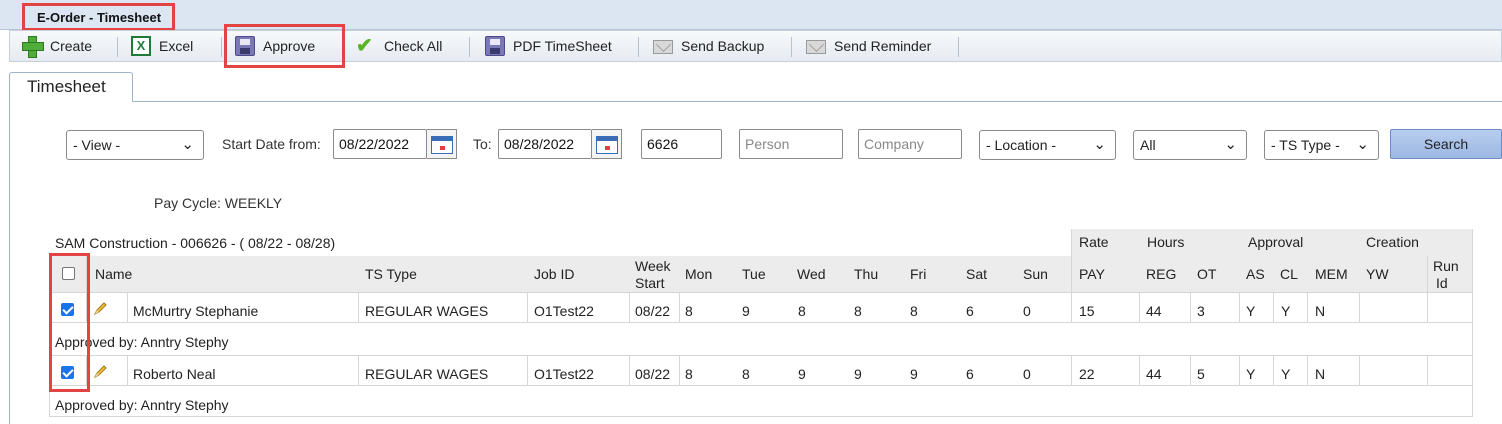 The width and height of the screenshot is (1502, 424). What do you see at coordinates (1446, 144) in the screenshot?
I see `search-button: Search` at bounding box center [1446, 144].